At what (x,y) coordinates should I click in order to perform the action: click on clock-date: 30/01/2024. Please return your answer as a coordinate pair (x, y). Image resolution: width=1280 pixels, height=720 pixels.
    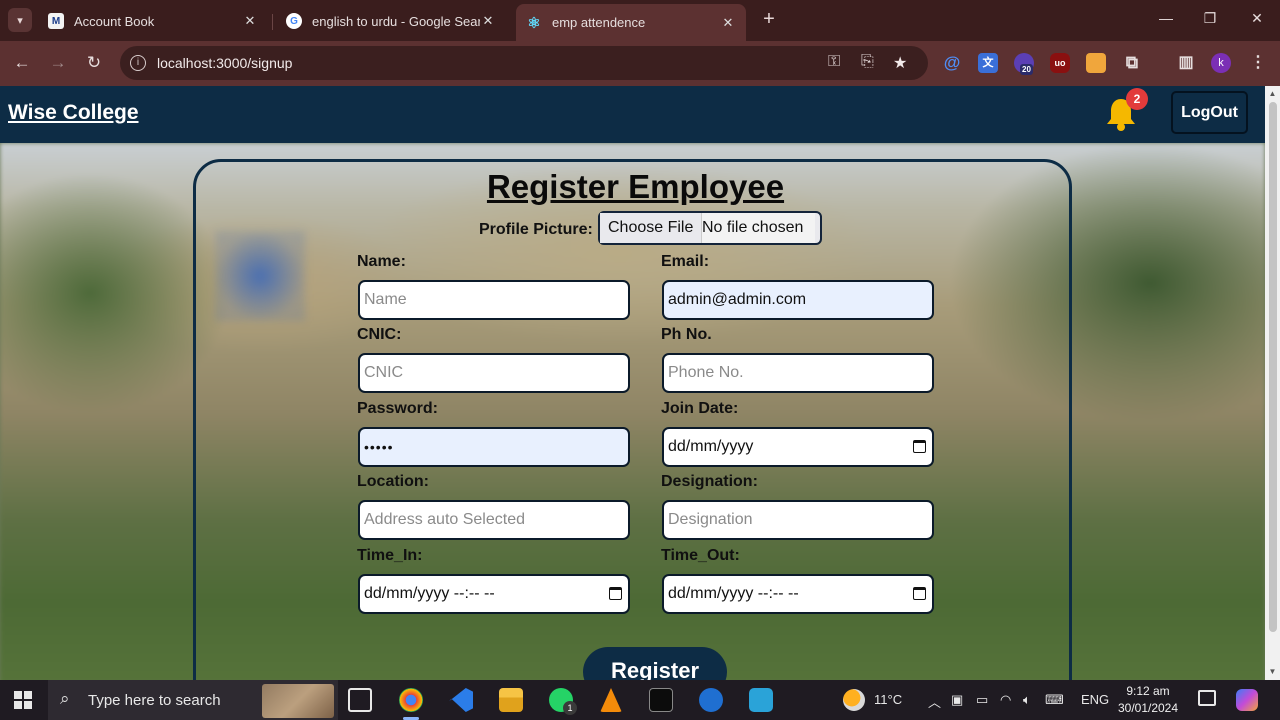
    Looking at the image, I should click on (1148, 708).